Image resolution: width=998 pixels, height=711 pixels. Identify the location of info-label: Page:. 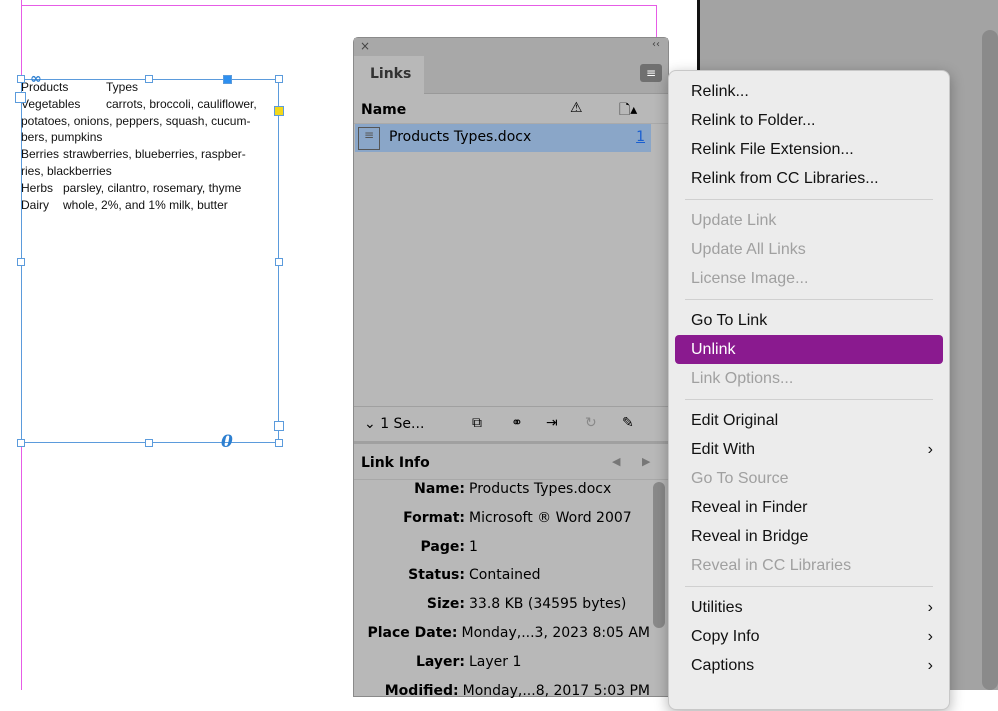
(442, 546).